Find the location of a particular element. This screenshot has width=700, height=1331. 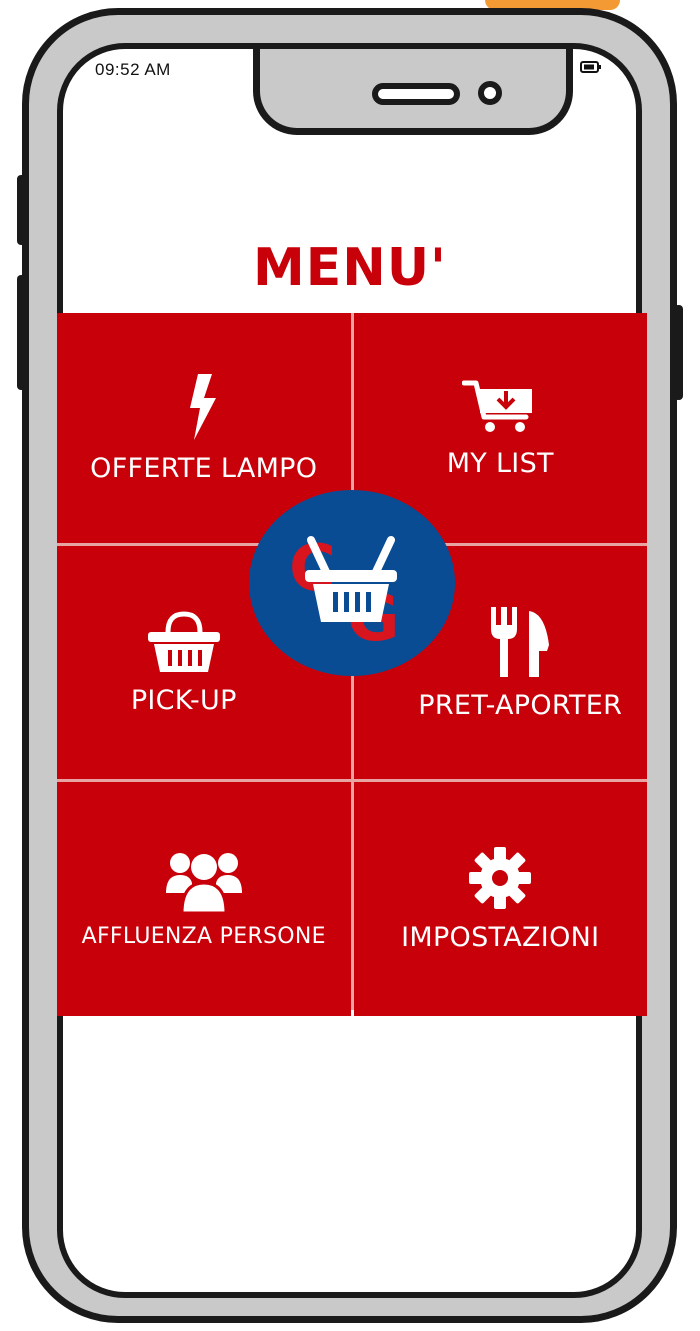

volume-button-left is located at coordinates (21, 210).